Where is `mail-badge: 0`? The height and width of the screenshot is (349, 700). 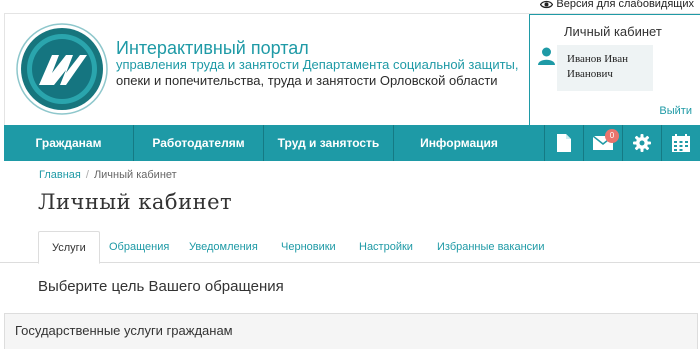 mail-badge: 0 is located at coordinates (612, 136).